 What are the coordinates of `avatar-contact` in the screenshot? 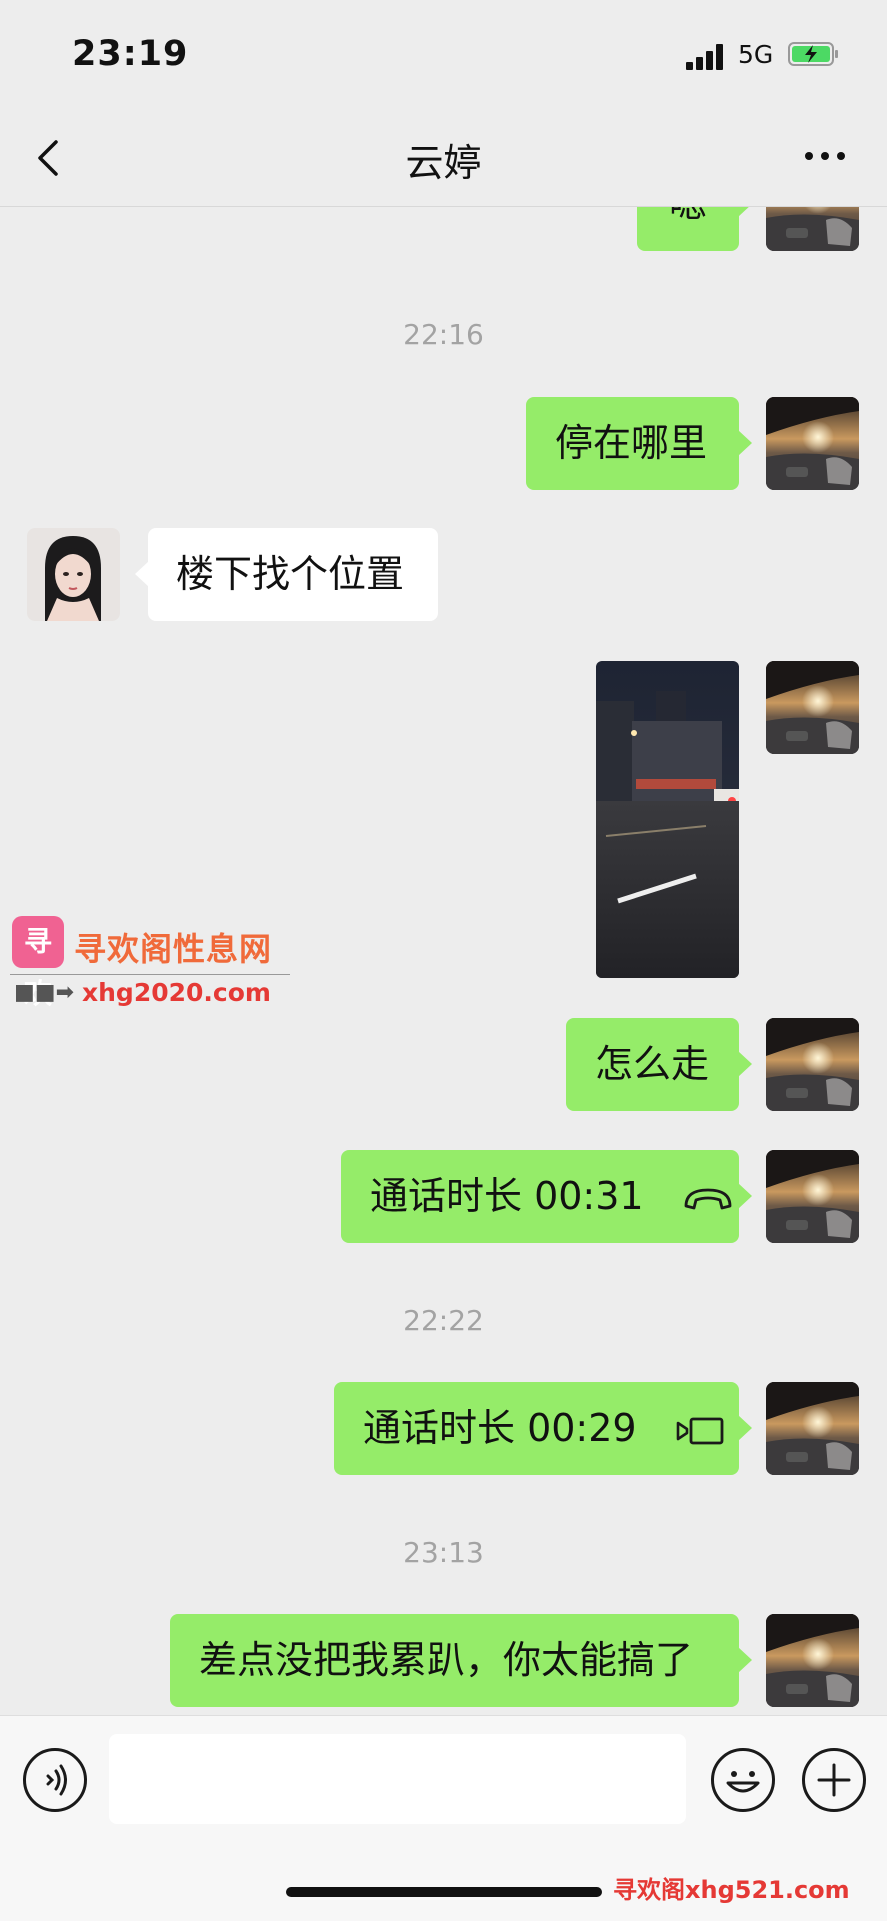 It's located at (73, 574).